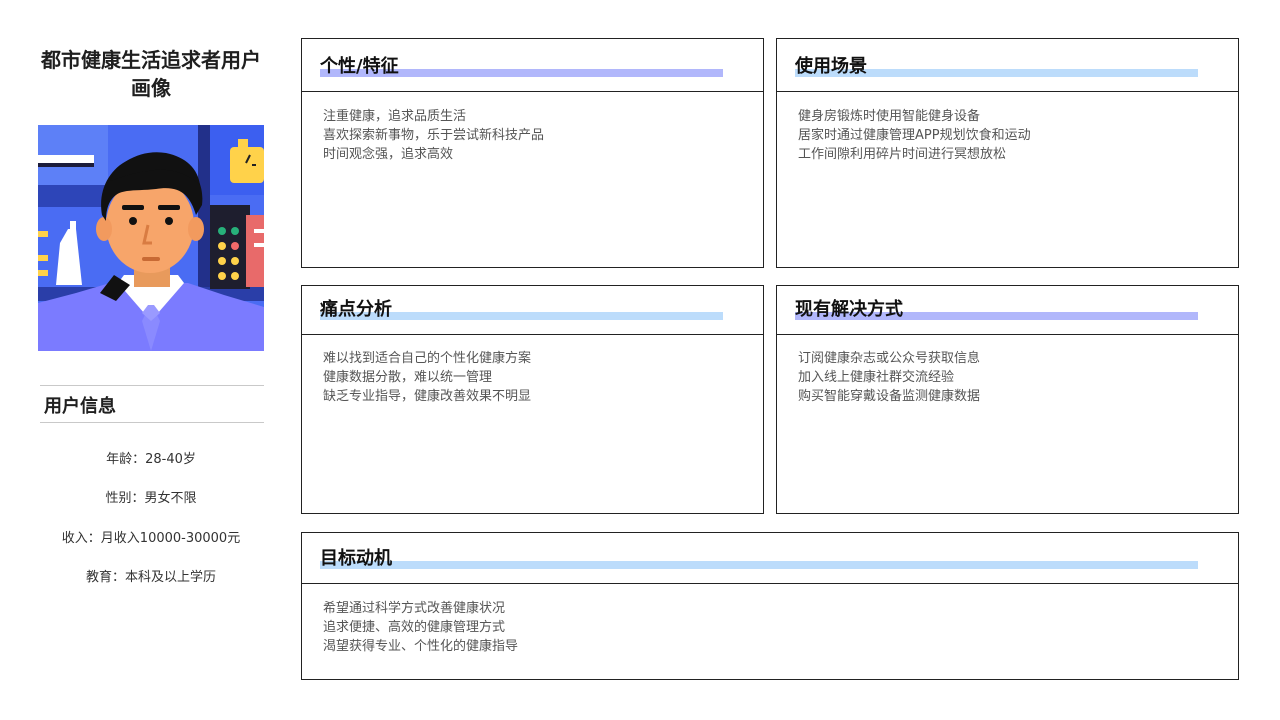 This screenshot has height=720, width=1280. I want to click on list-item: 注重健康，追求品质生活, so click(395, 116).